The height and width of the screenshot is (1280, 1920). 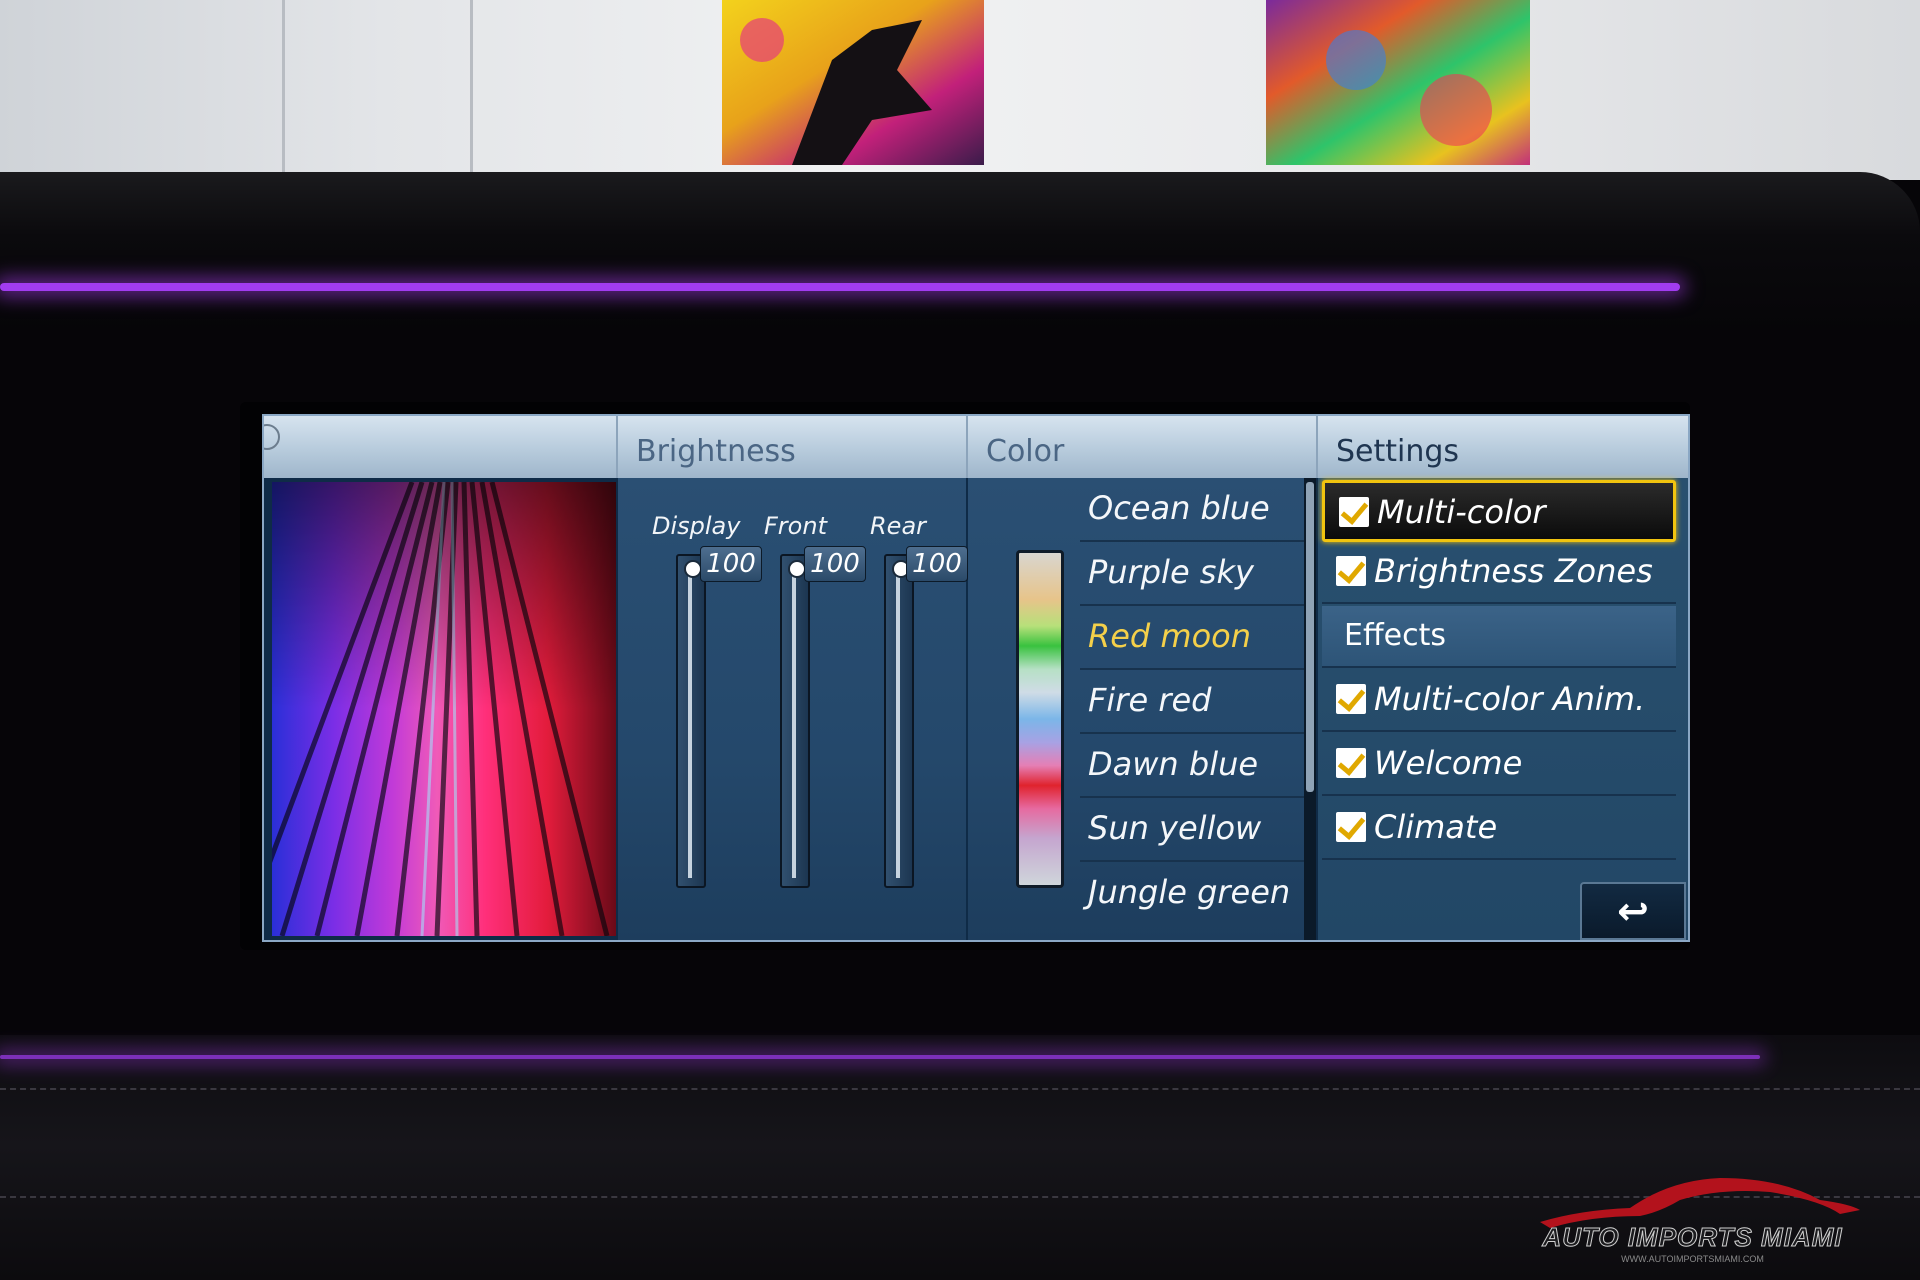 I want to click on multicolor-anim-toggle: Multi-color Anim., so click(x=1499, y=701).